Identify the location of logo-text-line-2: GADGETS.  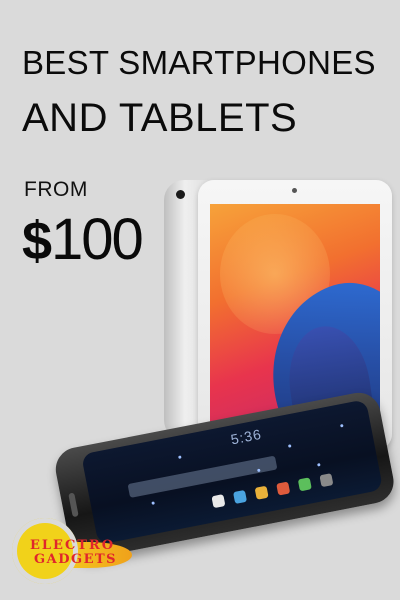
(76, 559).